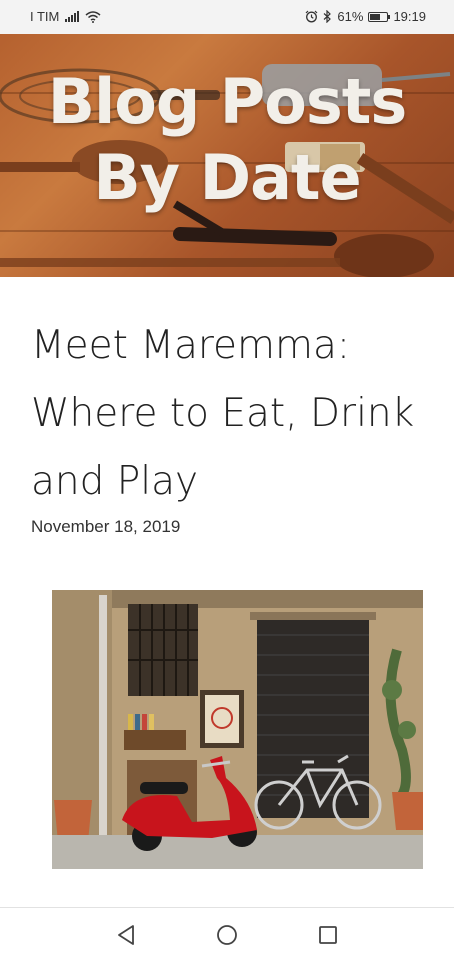 The height and width of the screenshot is (961, 454). I want to click on carrier-label: I TIM, so click(45, 16).